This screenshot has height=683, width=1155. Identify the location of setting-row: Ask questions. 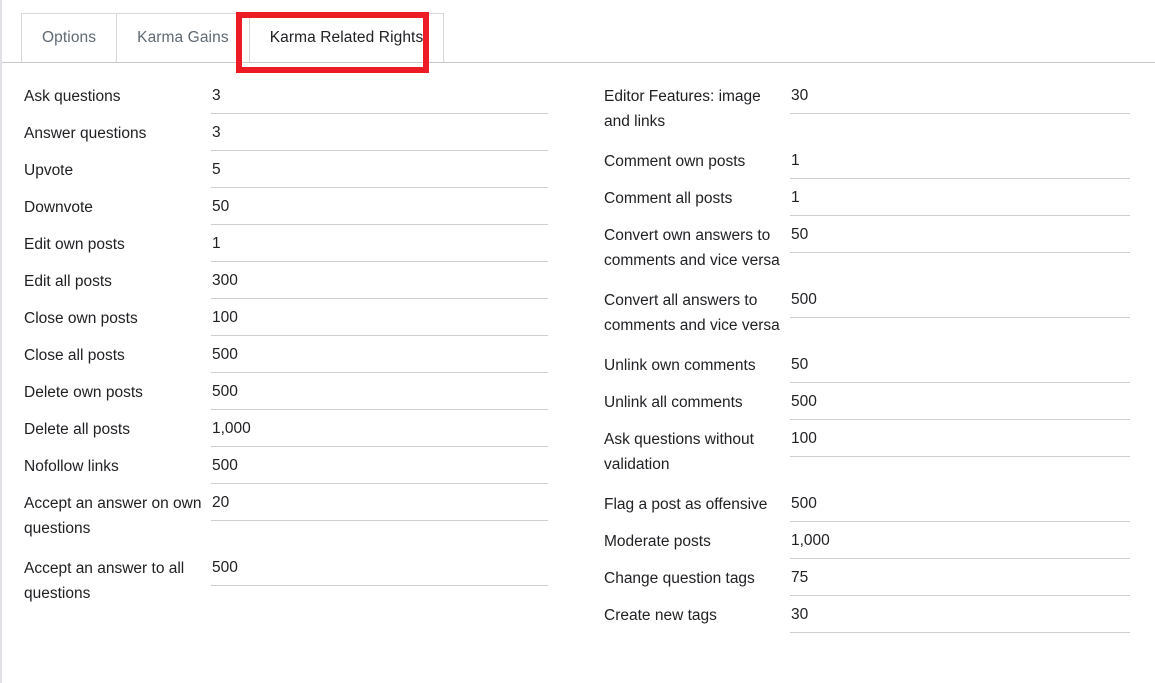
(303, 96).